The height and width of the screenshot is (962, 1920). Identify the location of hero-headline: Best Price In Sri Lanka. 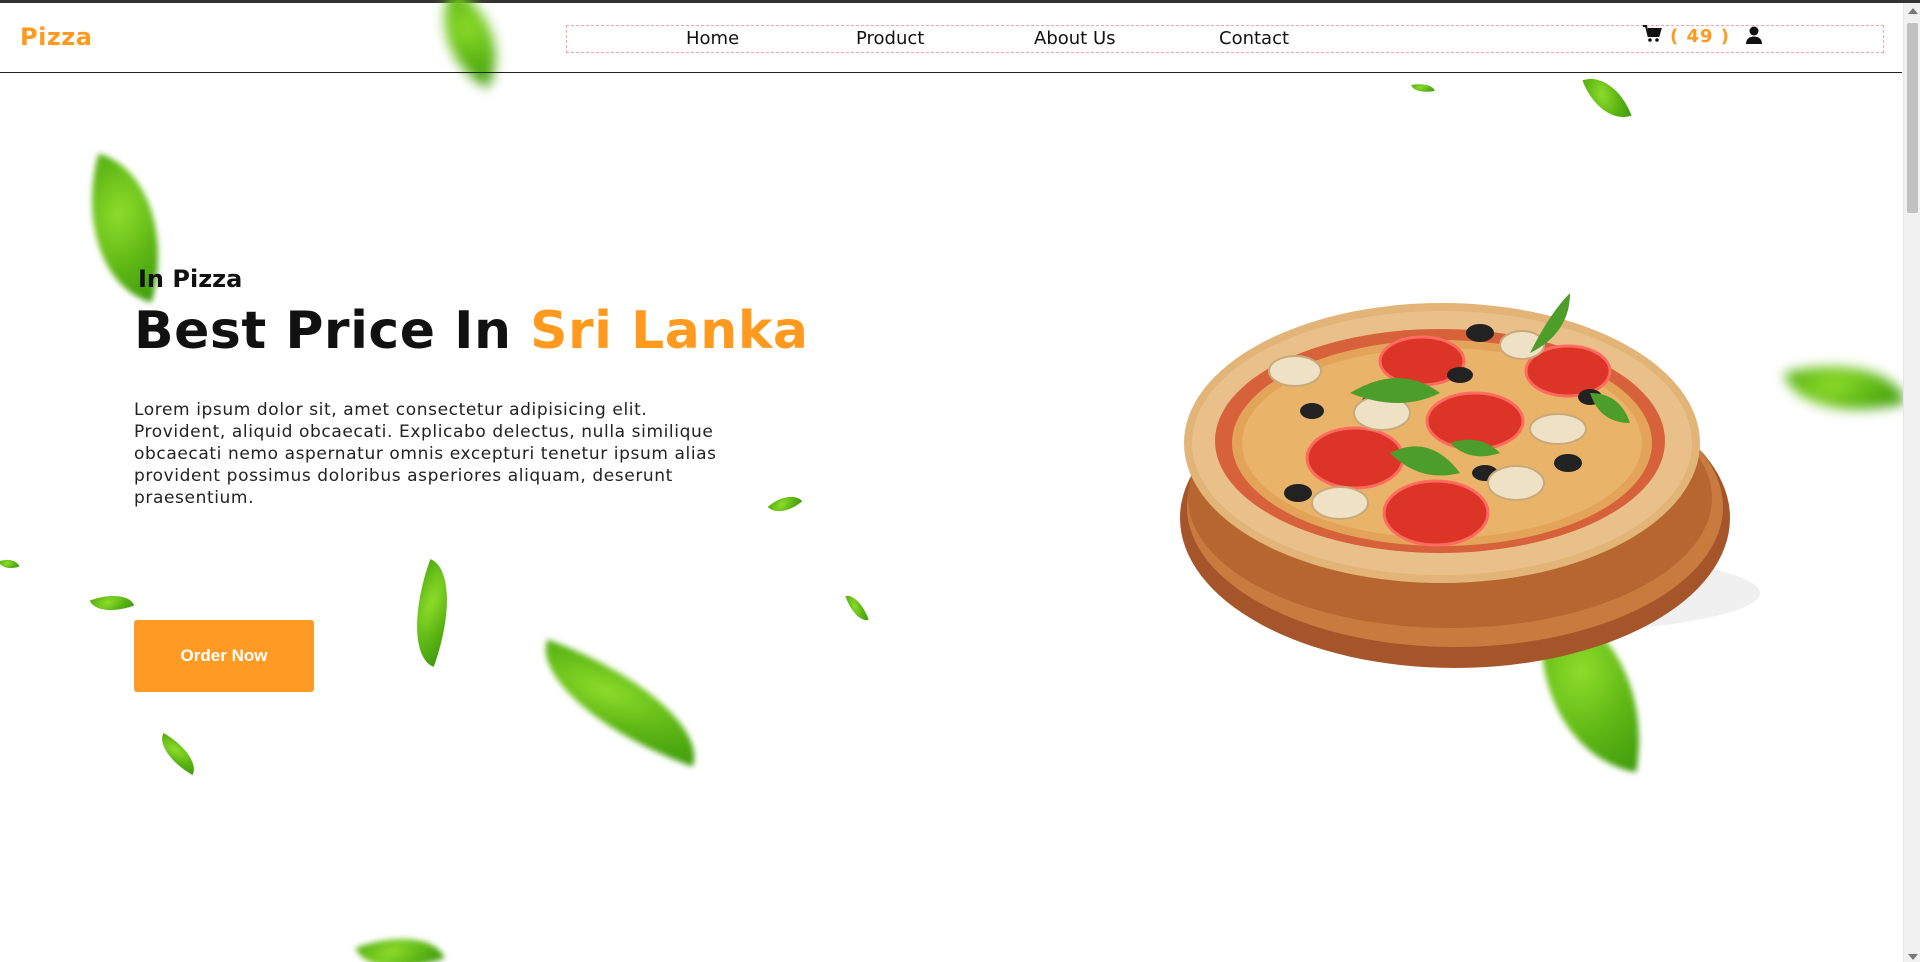
(471, 331).